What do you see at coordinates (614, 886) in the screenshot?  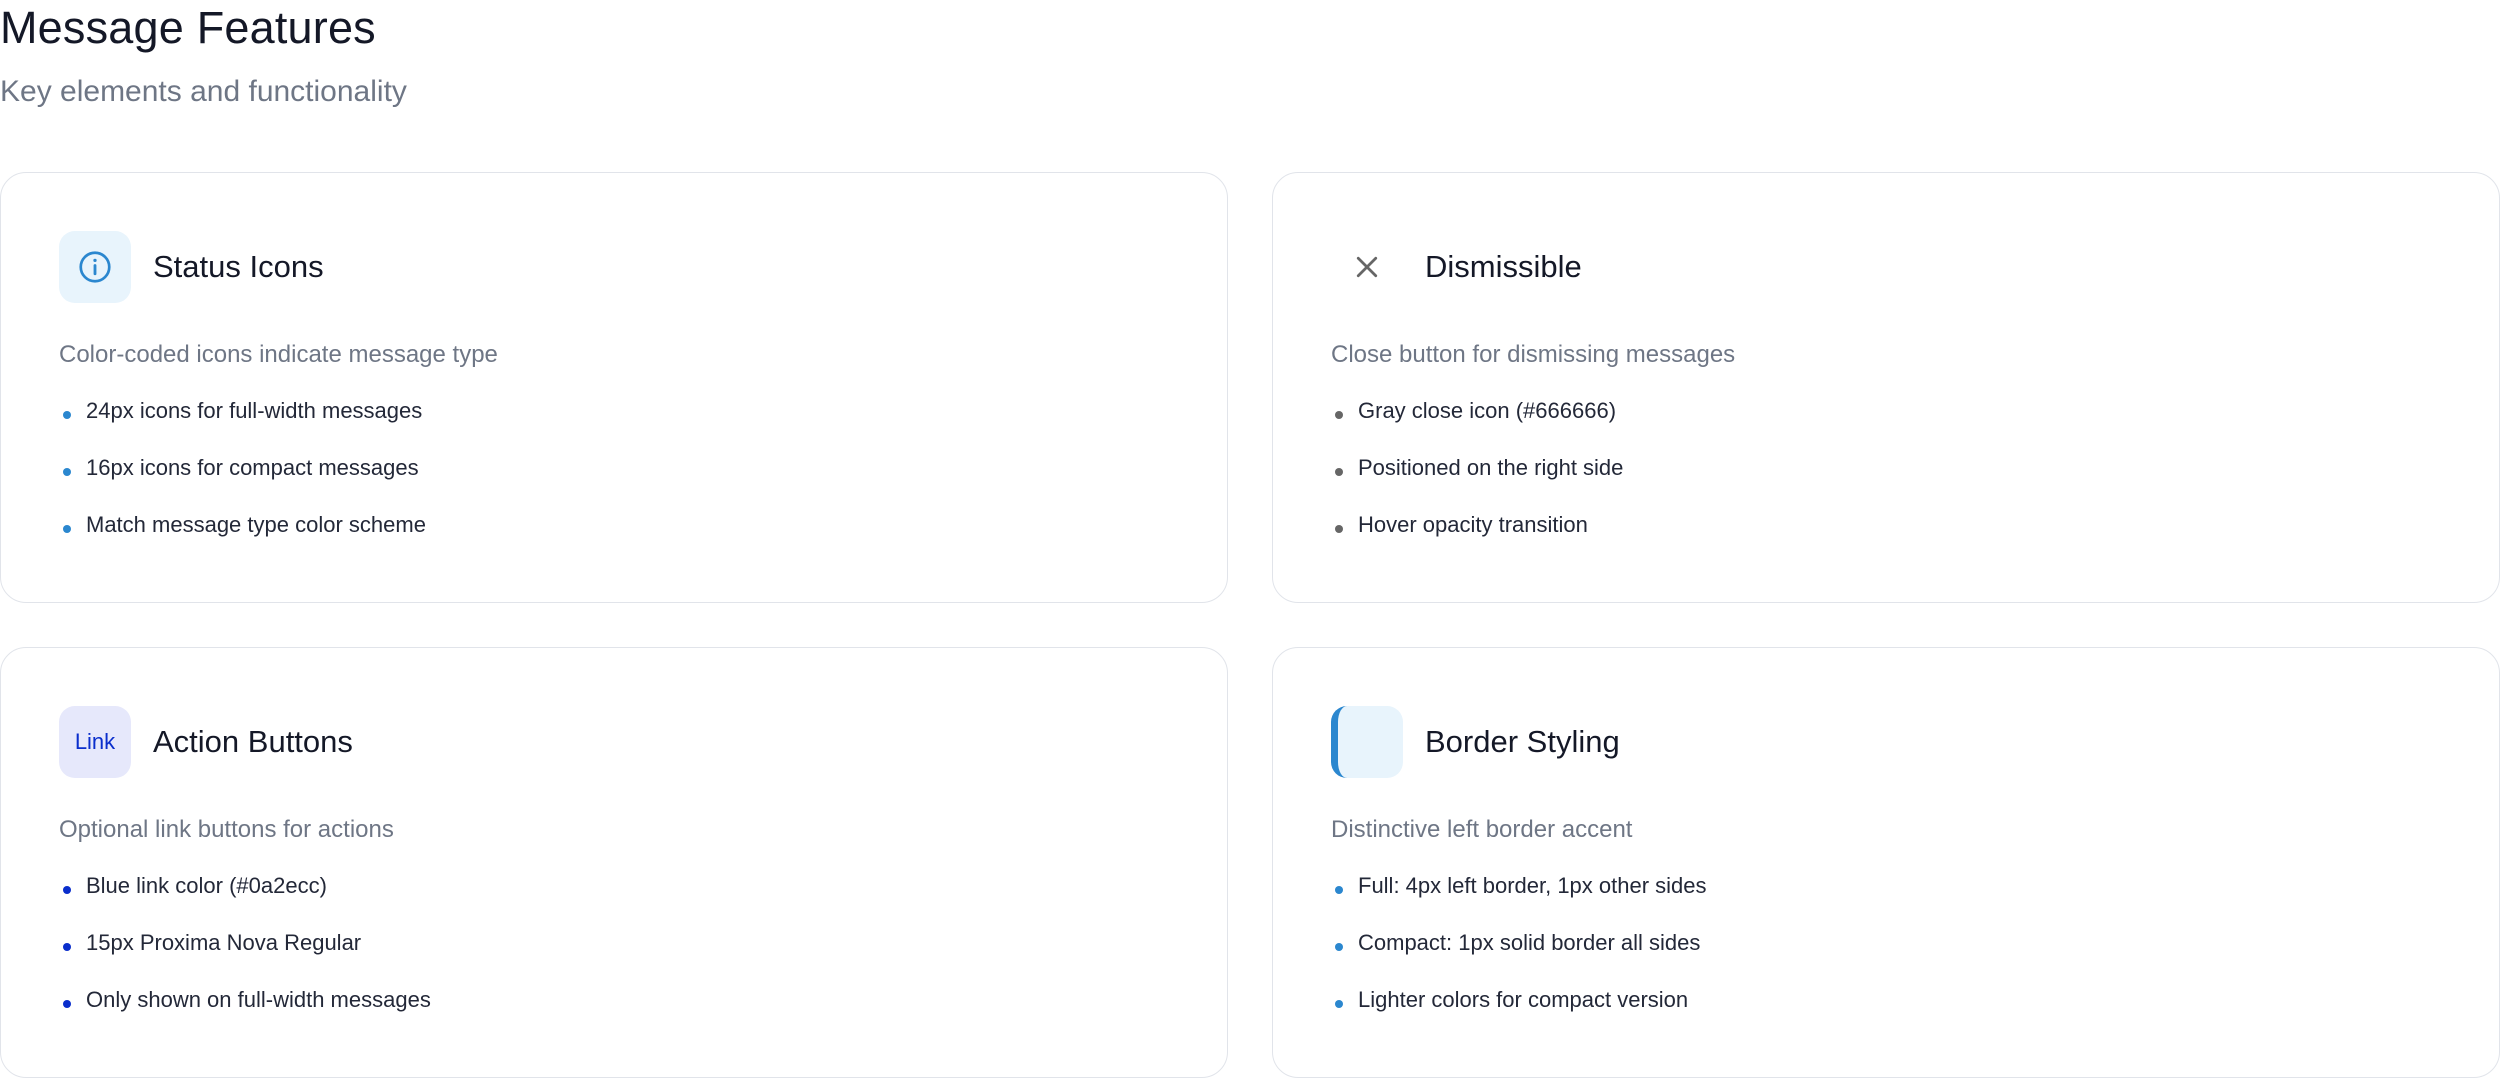 I see `feature-item: Blue link color (#0a2ecc)` at bounding box center [614, 886].